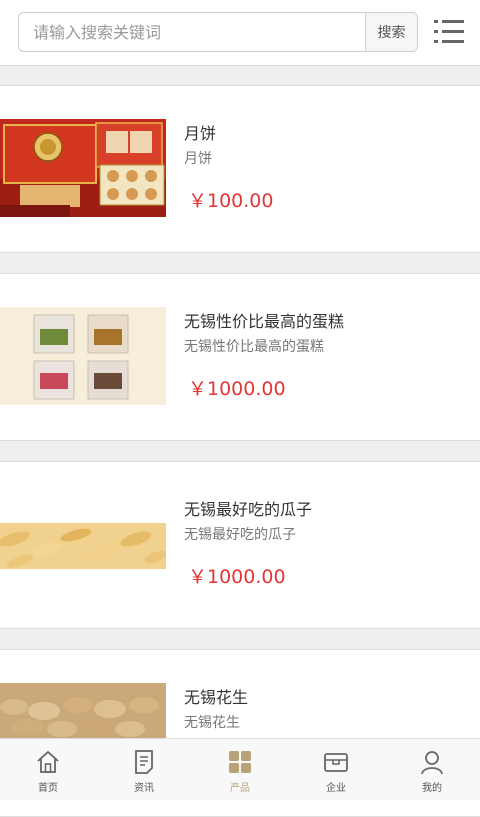  What do you see at coordinates (83, 356) in the screenshot?
I see `product-image-cake` at bounding box center [83, 356].